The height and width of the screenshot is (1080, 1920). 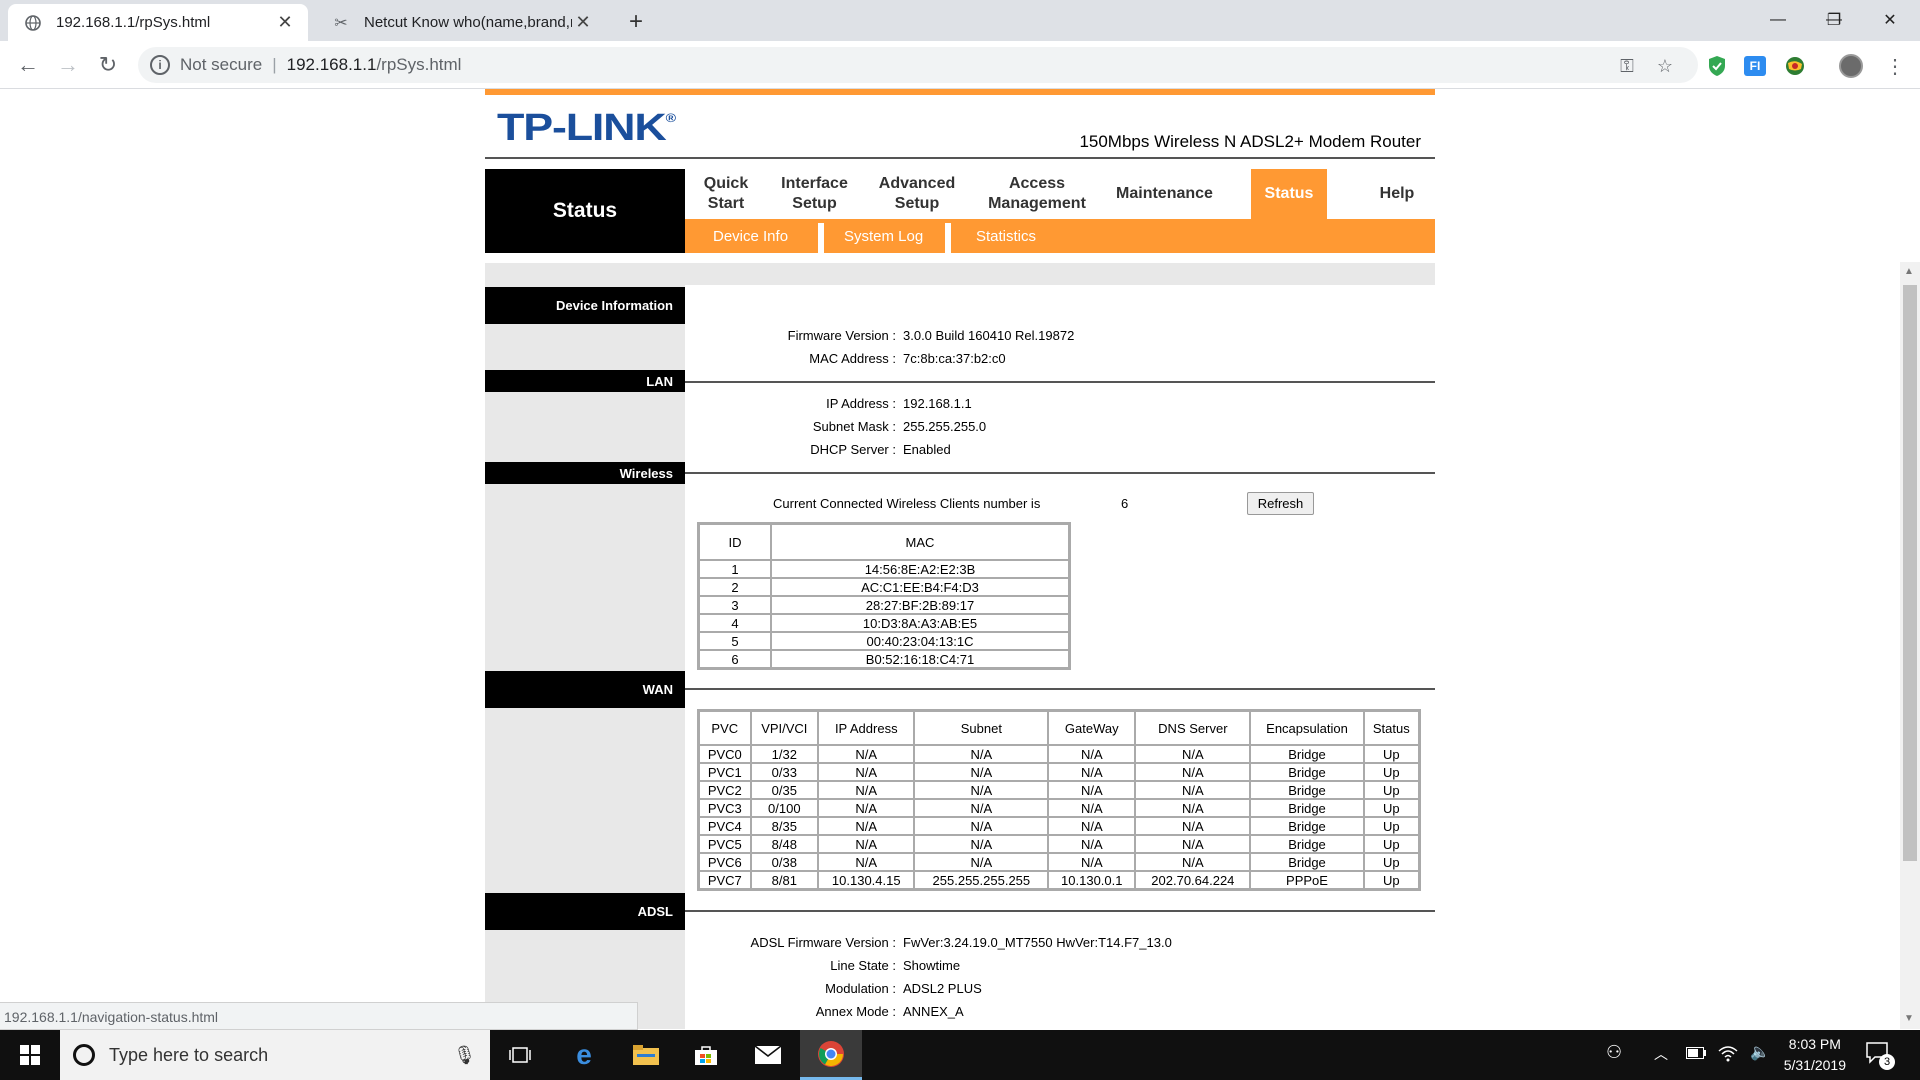 I want to click on edge-browser-icon: e, so click(x=584, y=1055).